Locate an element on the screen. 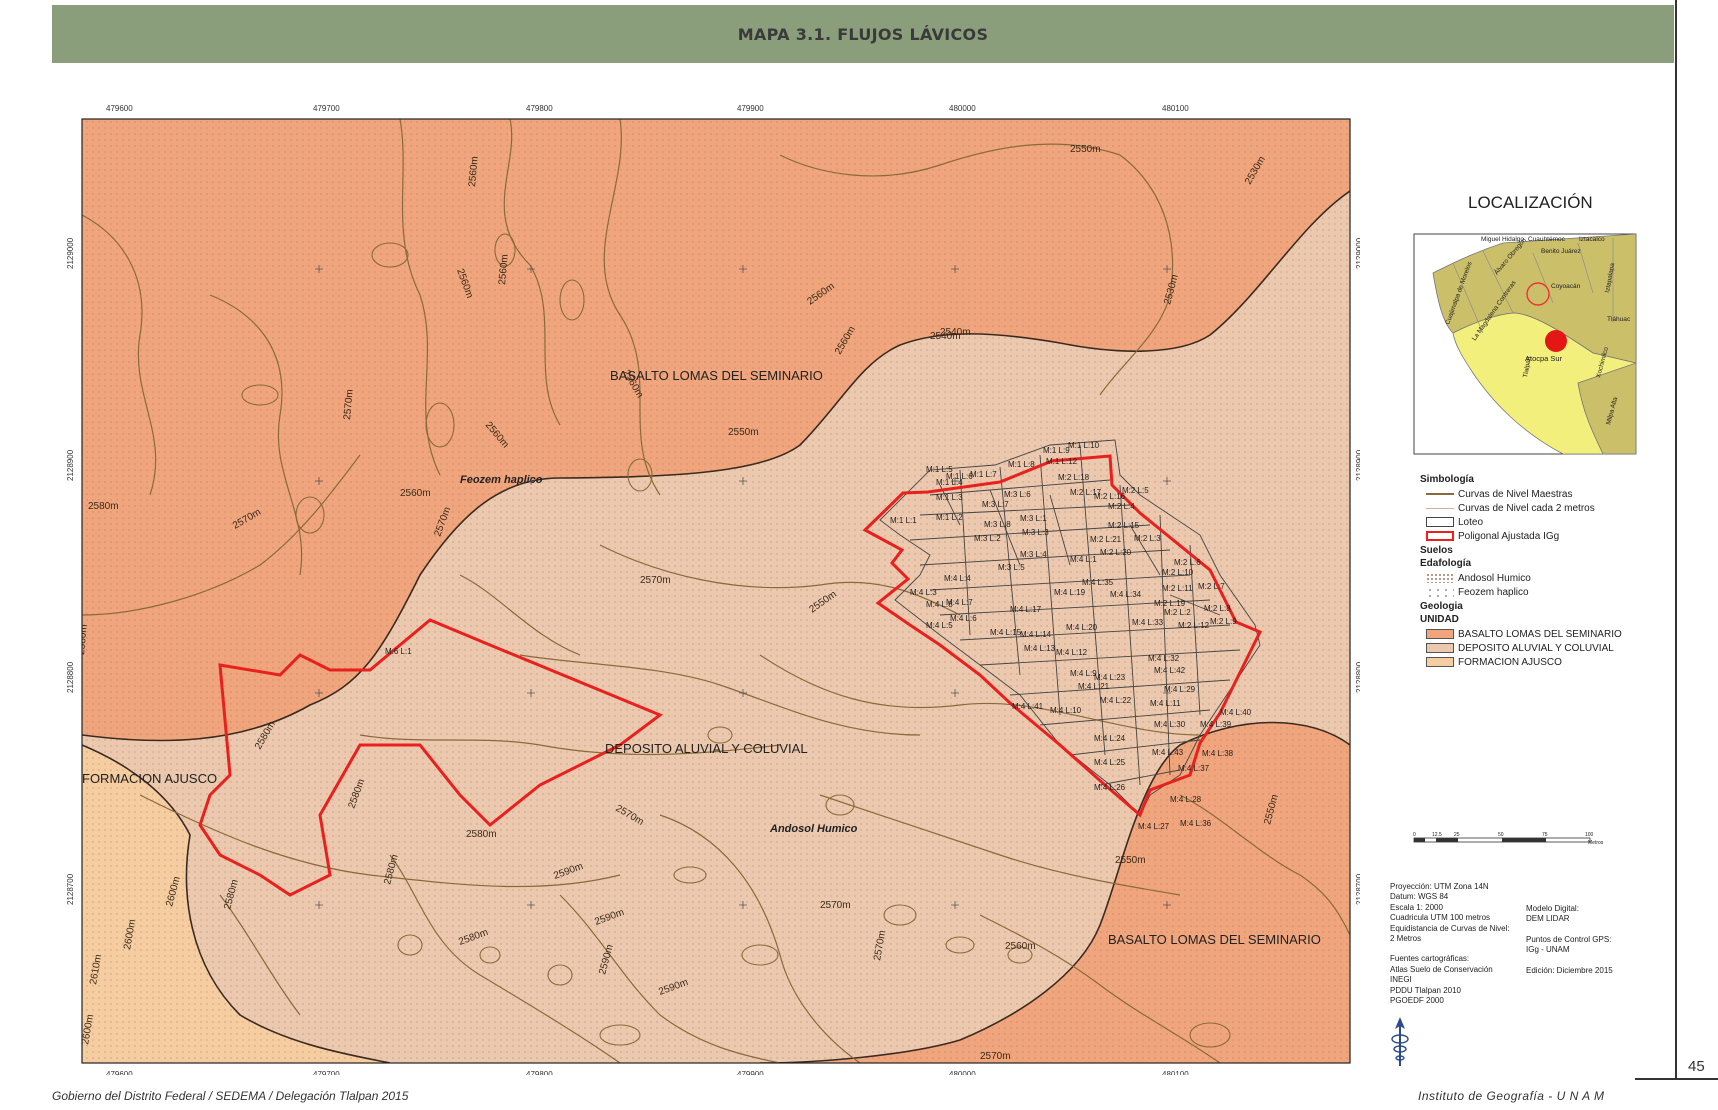  info-line: DEM LIDAR is located at coordinates (1548, 919).